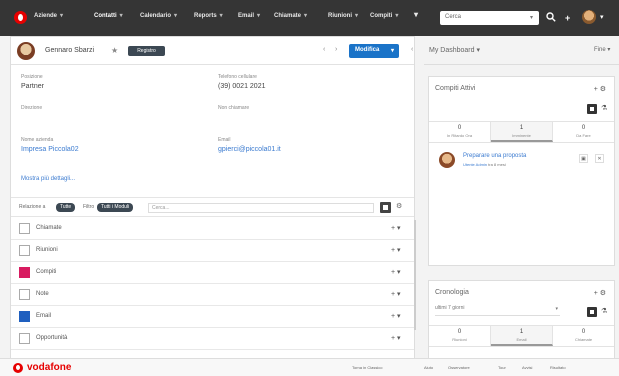 The image size is (619, 376). I want to click on tab-imminente: 1 Imminente, so click(522, 132).